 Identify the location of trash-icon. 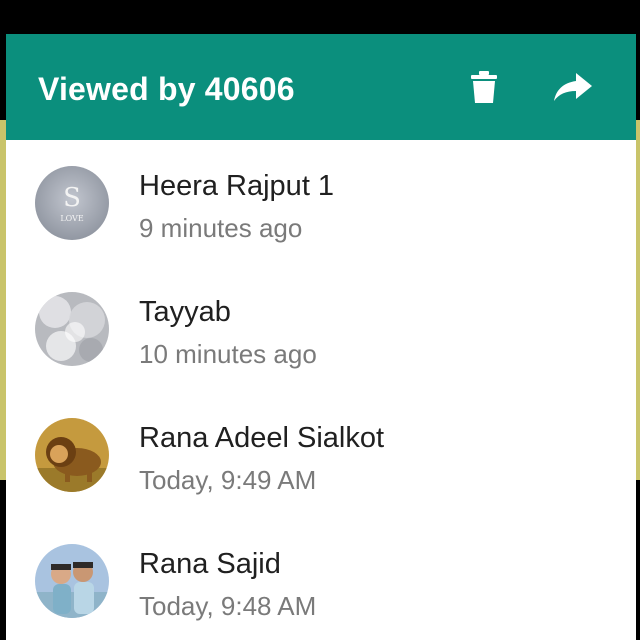
(484, 87).